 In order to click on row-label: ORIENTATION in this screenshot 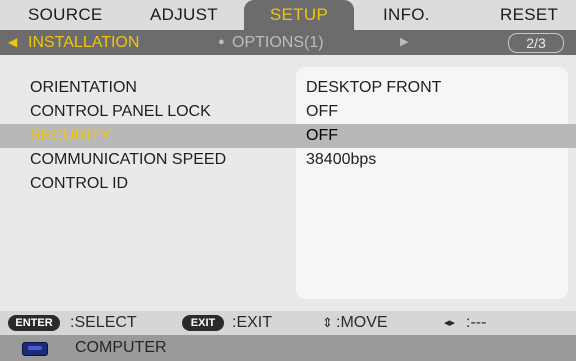, I will do `click(83, 87)`.